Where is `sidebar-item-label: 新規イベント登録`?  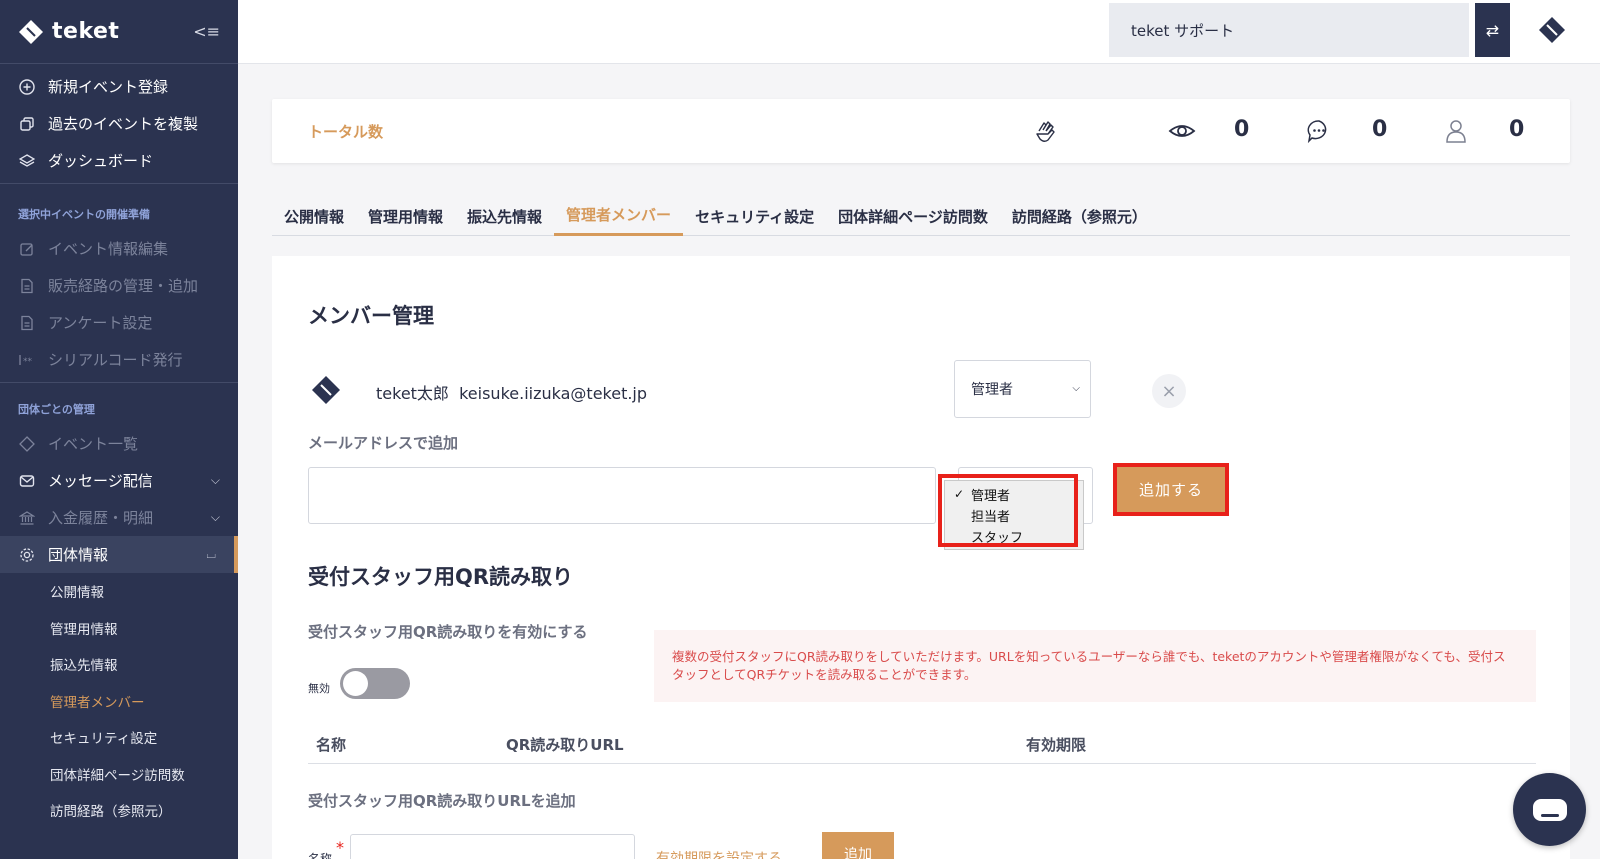
sidebar-item-label: 新規イベント登録 is located at coordinates (108, 87).